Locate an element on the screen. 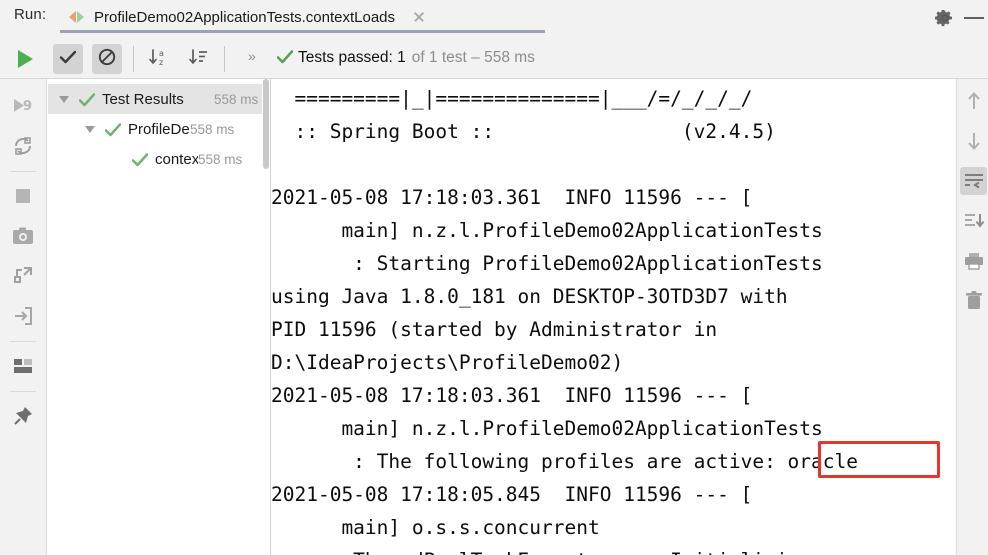  test-status-passed-text: Tests passed: 1 is located at coordinates (352, 57).